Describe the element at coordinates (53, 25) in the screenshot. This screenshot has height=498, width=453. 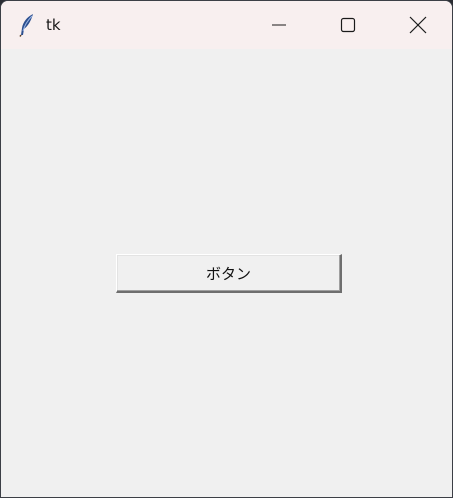
I see `window-title: tk` at that location.